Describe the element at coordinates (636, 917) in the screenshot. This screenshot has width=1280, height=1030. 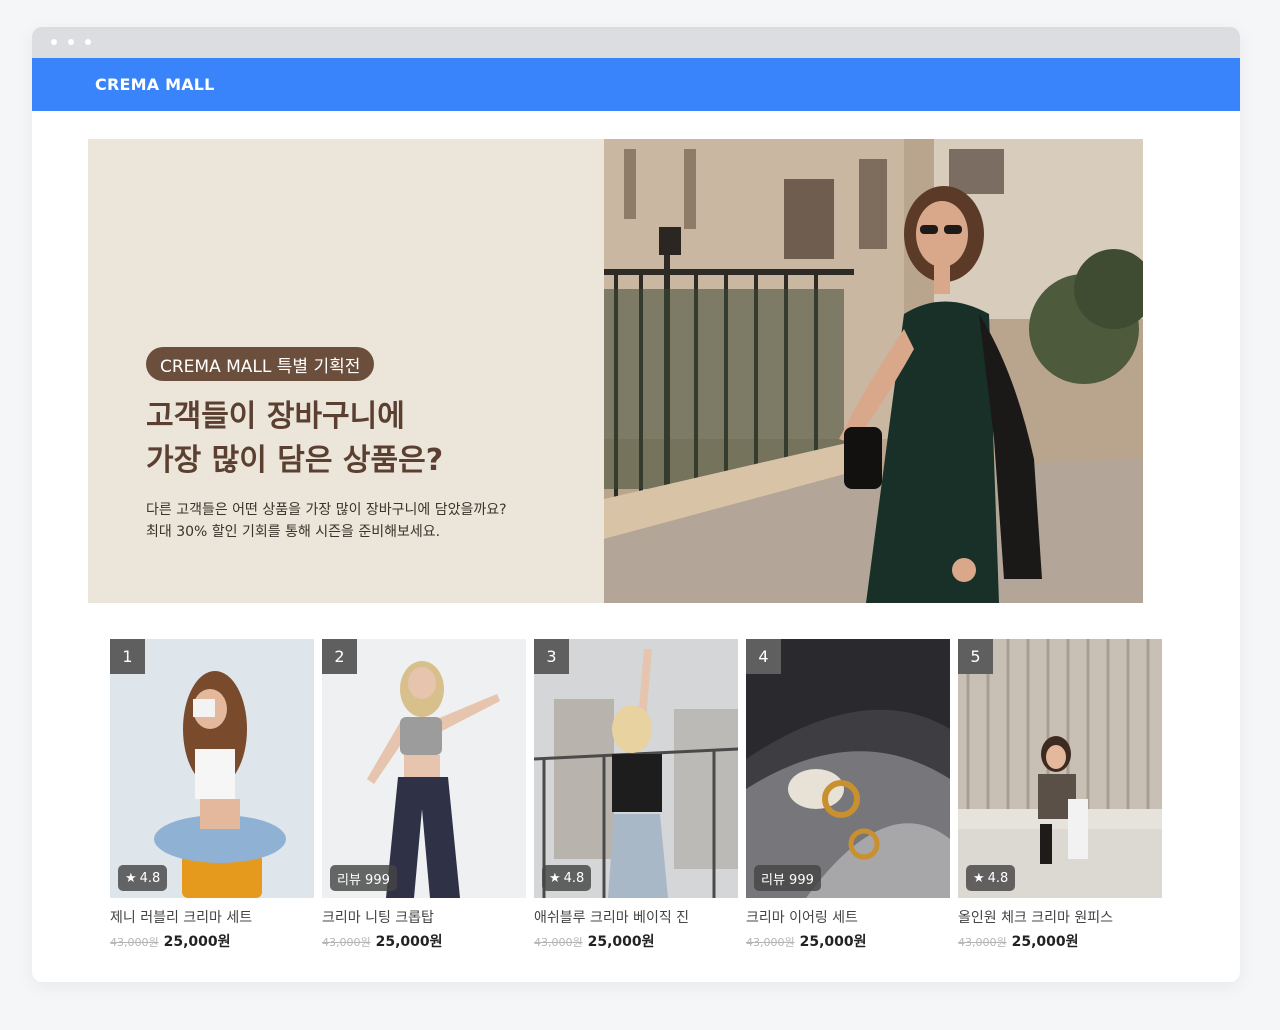
I see `product-name: 애쉬블루 크리마 베이직 진` at that location.